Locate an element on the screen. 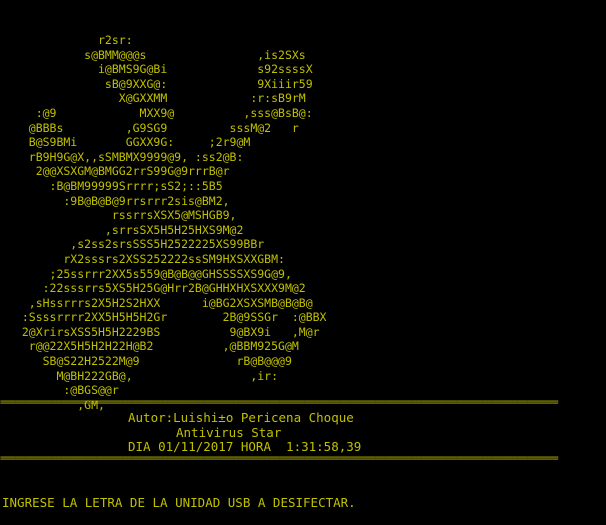 The height and width of the screenshot is (525, 606). ascii-art-line: i@BMS9G@Bi s92ssssX is located at coordinates (160, 69).